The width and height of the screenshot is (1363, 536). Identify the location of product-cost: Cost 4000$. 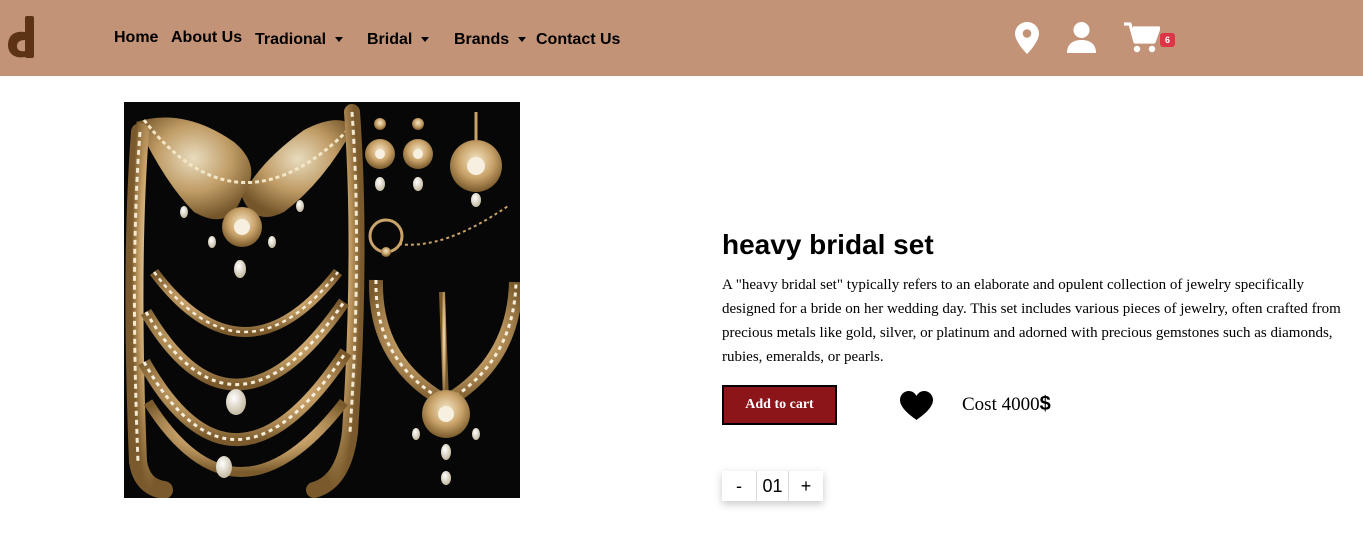
(1006, 404).